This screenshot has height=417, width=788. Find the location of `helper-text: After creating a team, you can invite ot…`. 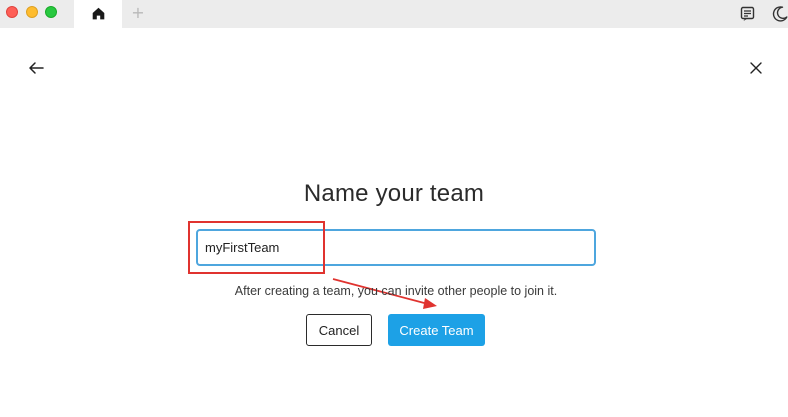

helper-text: After creating a team, you can invite ot… is located at coordinates (396, 291).